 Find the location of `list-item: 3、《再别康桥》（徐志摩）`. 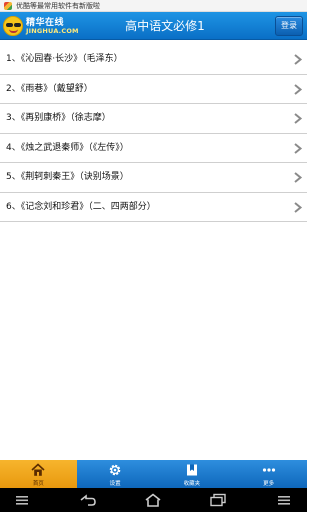

list-item: 3、《再别康桥》（徐志摩） is located at coordinates (153, 119).